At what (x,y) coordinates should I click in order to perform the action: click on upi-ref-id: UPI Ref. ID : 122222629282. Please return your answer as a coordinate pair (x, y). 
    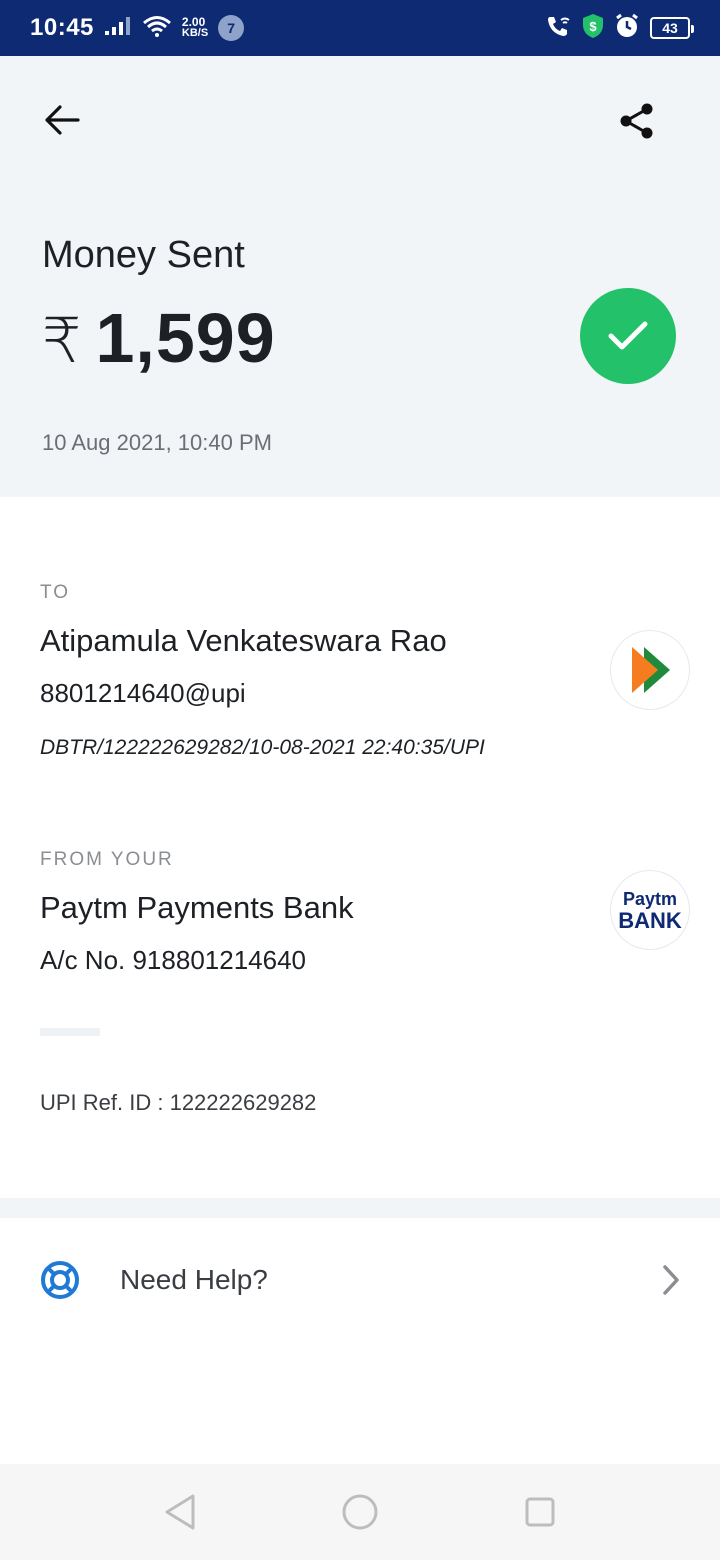
    Looking at the image, I should click on (178, 1102).